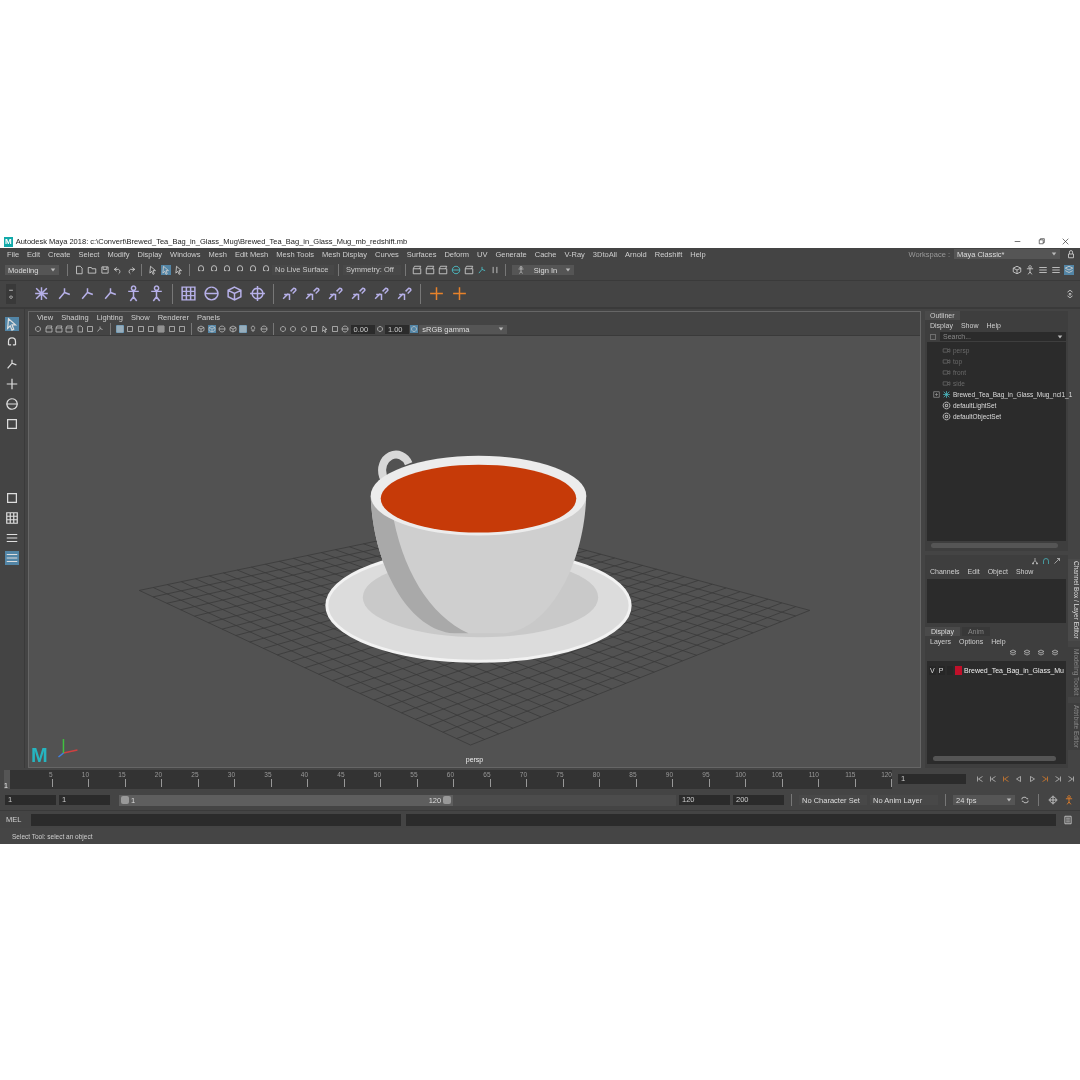 This screenshot has height=1080, width=1080. What do you see at coordinates (1068, 270) in the screenshot?
I see `layers-icon` at bounding box center [1068, 270].